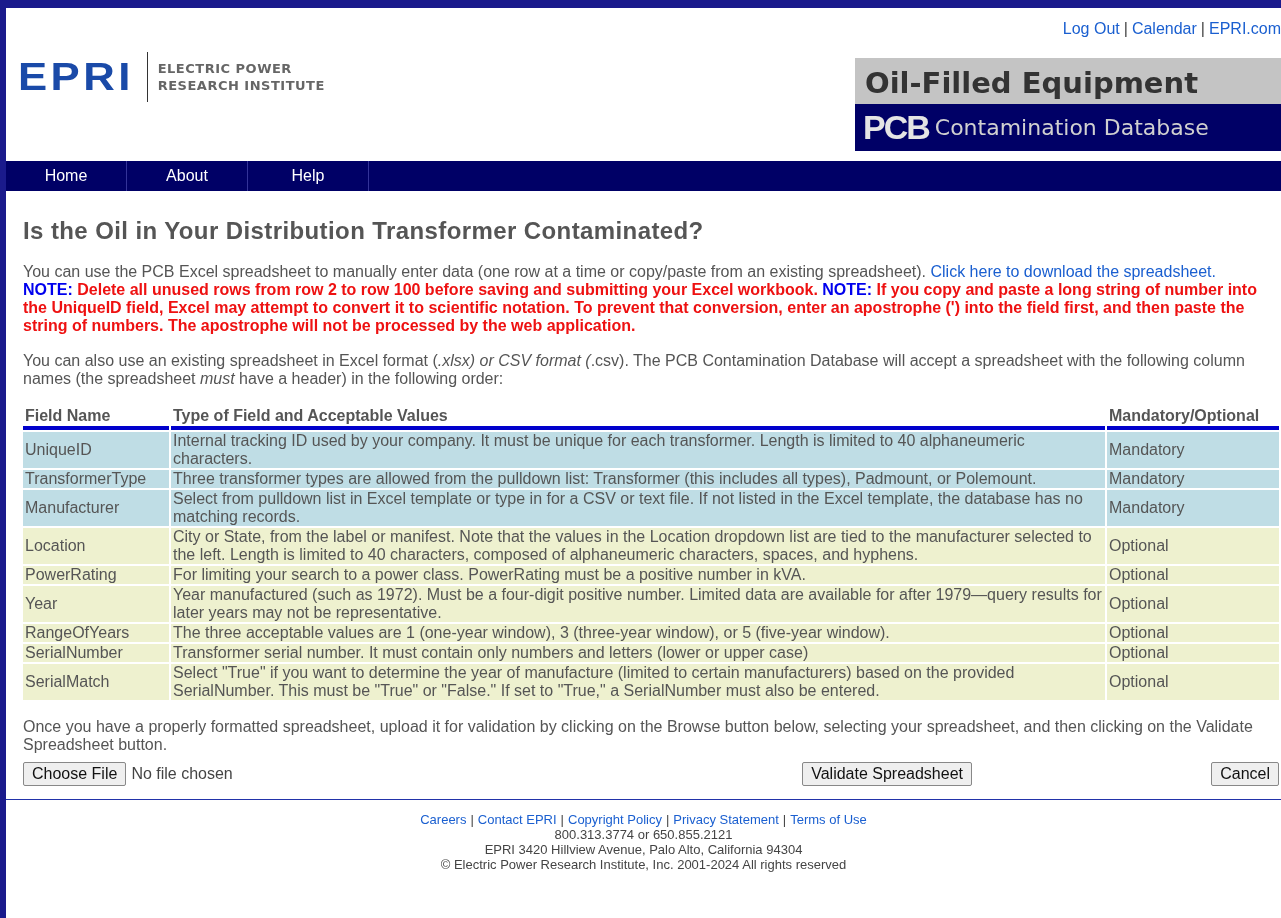 This screenshot has height=918, width=1281. I want to click on table-cell: Select "True" if you want to determine the year of manufacture (limited to certain manufacturers) based on the provided SerialNumber. This must be "True" or "False." If set to "True," a SerialNumber must also be entered., so click(638, 682).